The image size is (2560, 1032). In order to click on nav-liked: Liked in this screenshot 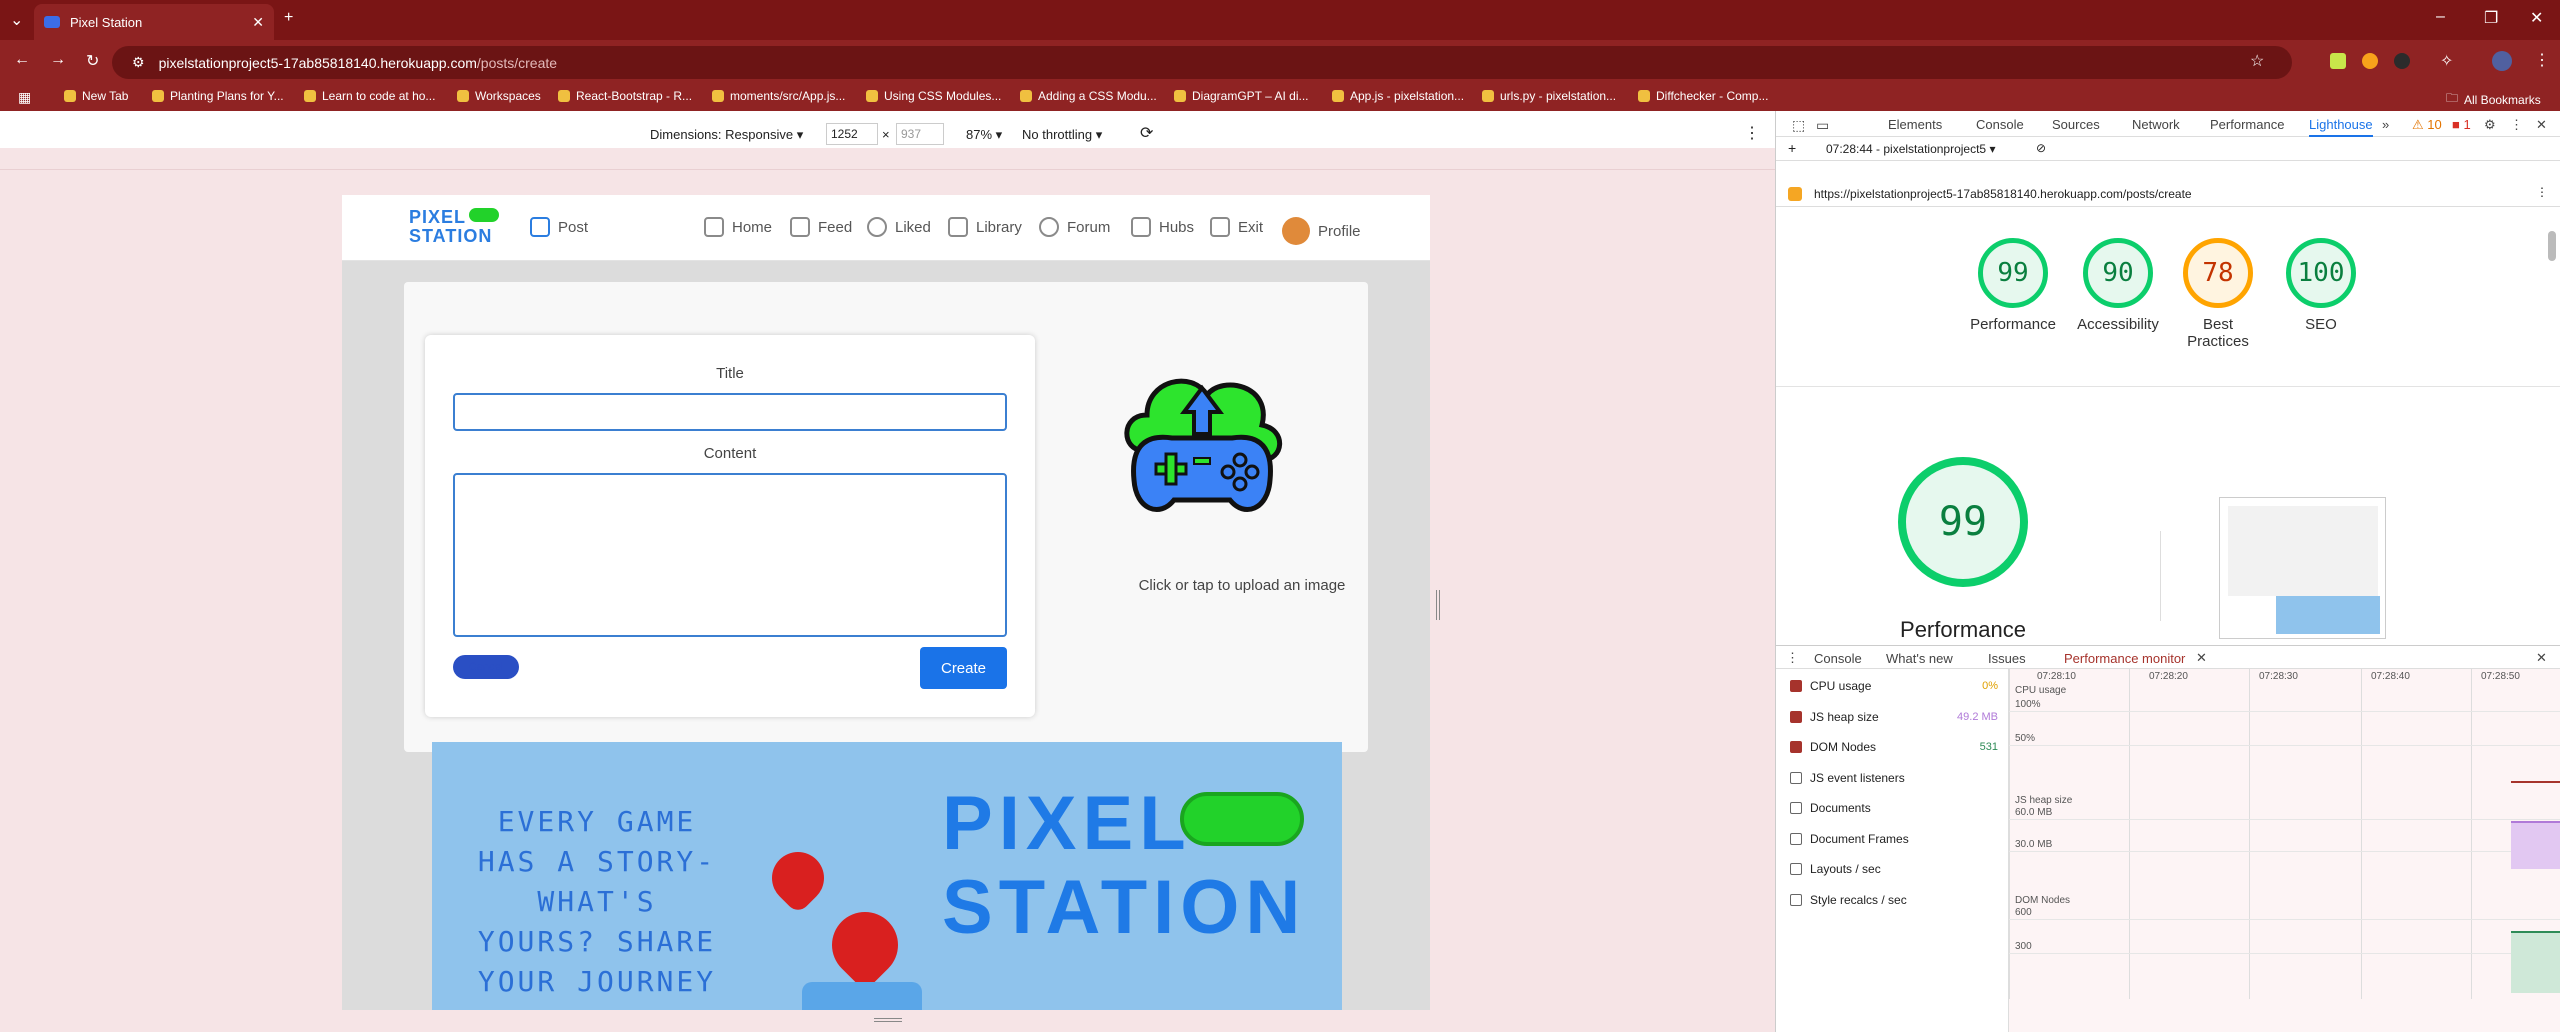, I will do `click(899, 227)`.